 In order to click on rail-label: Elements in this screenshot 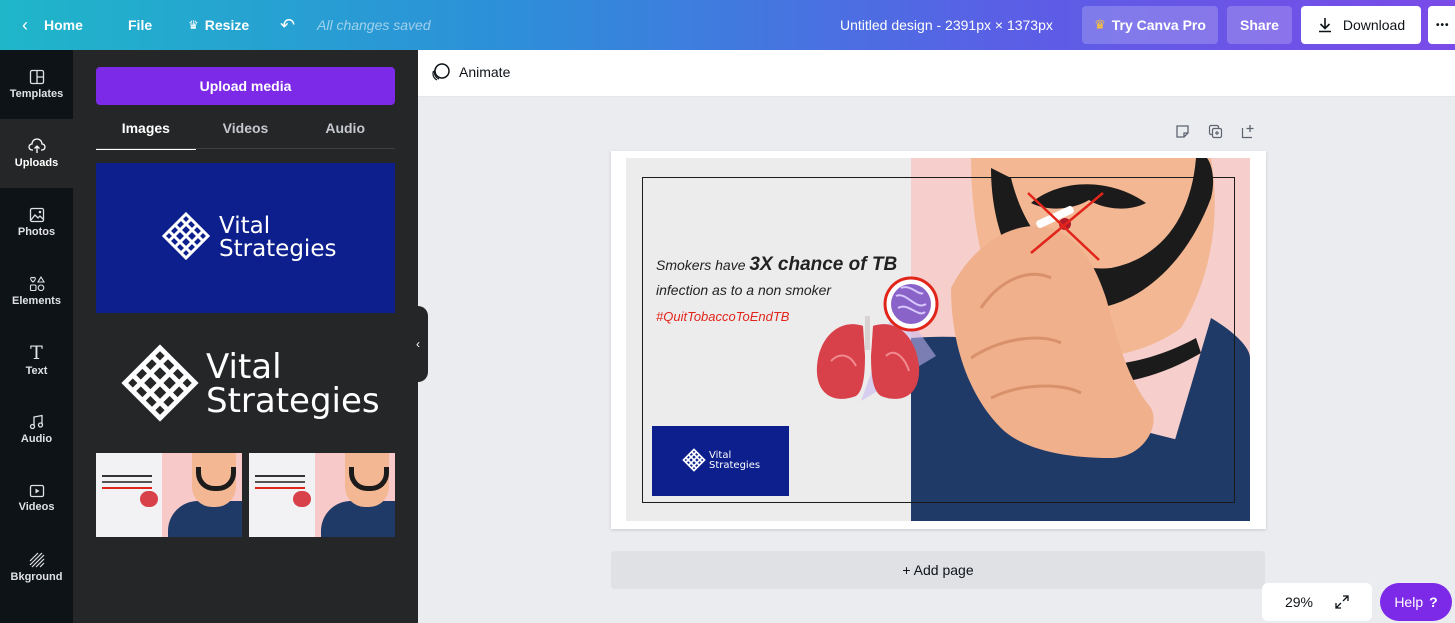, I will do `click(36, 301)`.